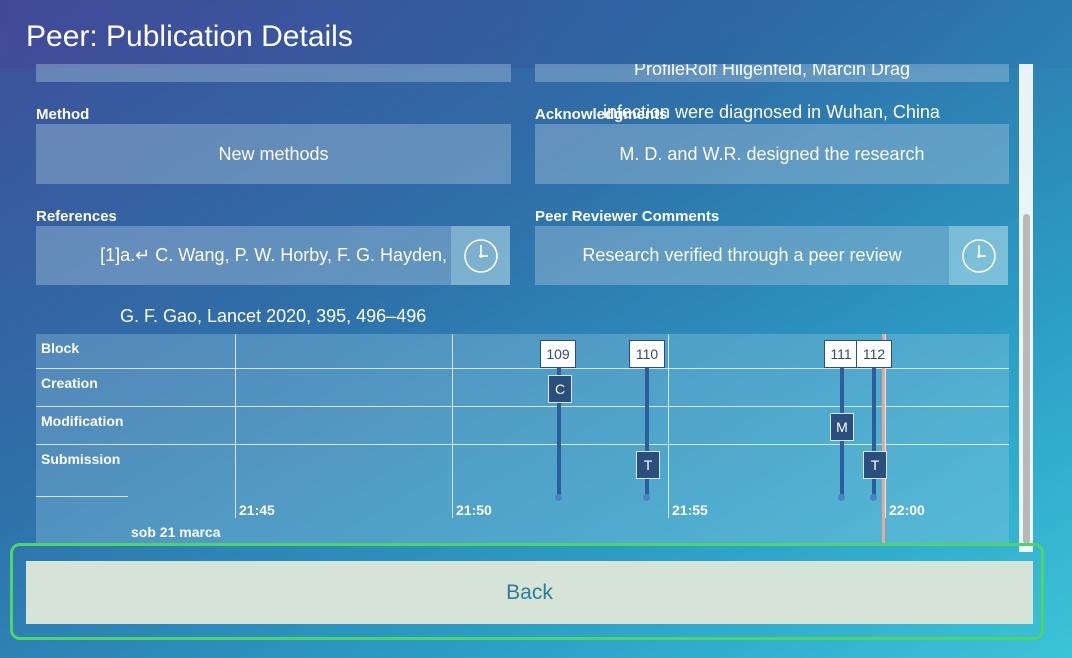 This screenshot has width=1072, height=658. What do you see at coordinates (273, 316) in the screenshot?
I see `references-continuation: G. F. Gao, Lancet 2020, 395, 496–496` at bounding box center [273, 316].